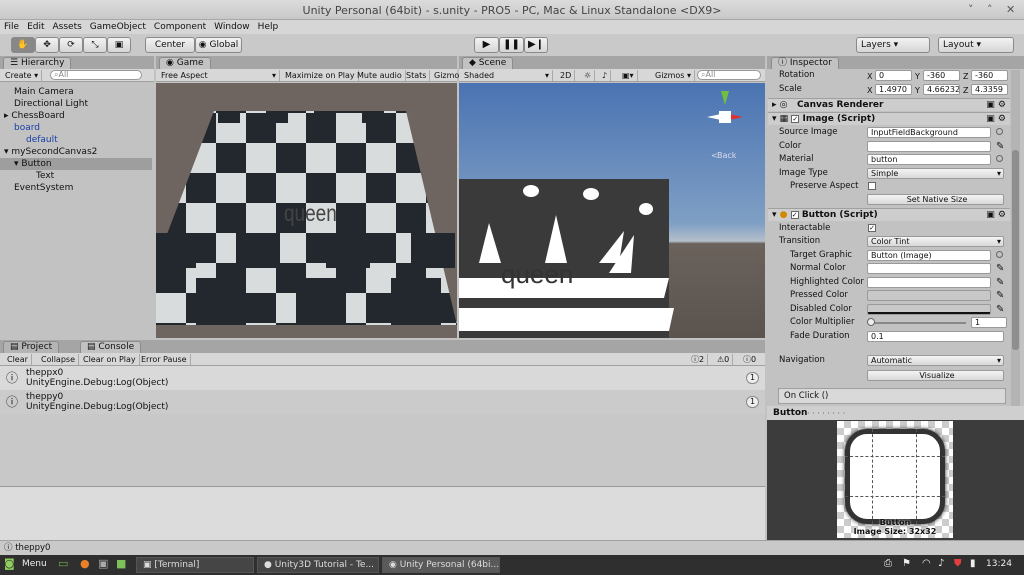 The width and height of the screenshot is (1024, 575). I want to click on hierarchy-item-board: board, so click(76, 128).